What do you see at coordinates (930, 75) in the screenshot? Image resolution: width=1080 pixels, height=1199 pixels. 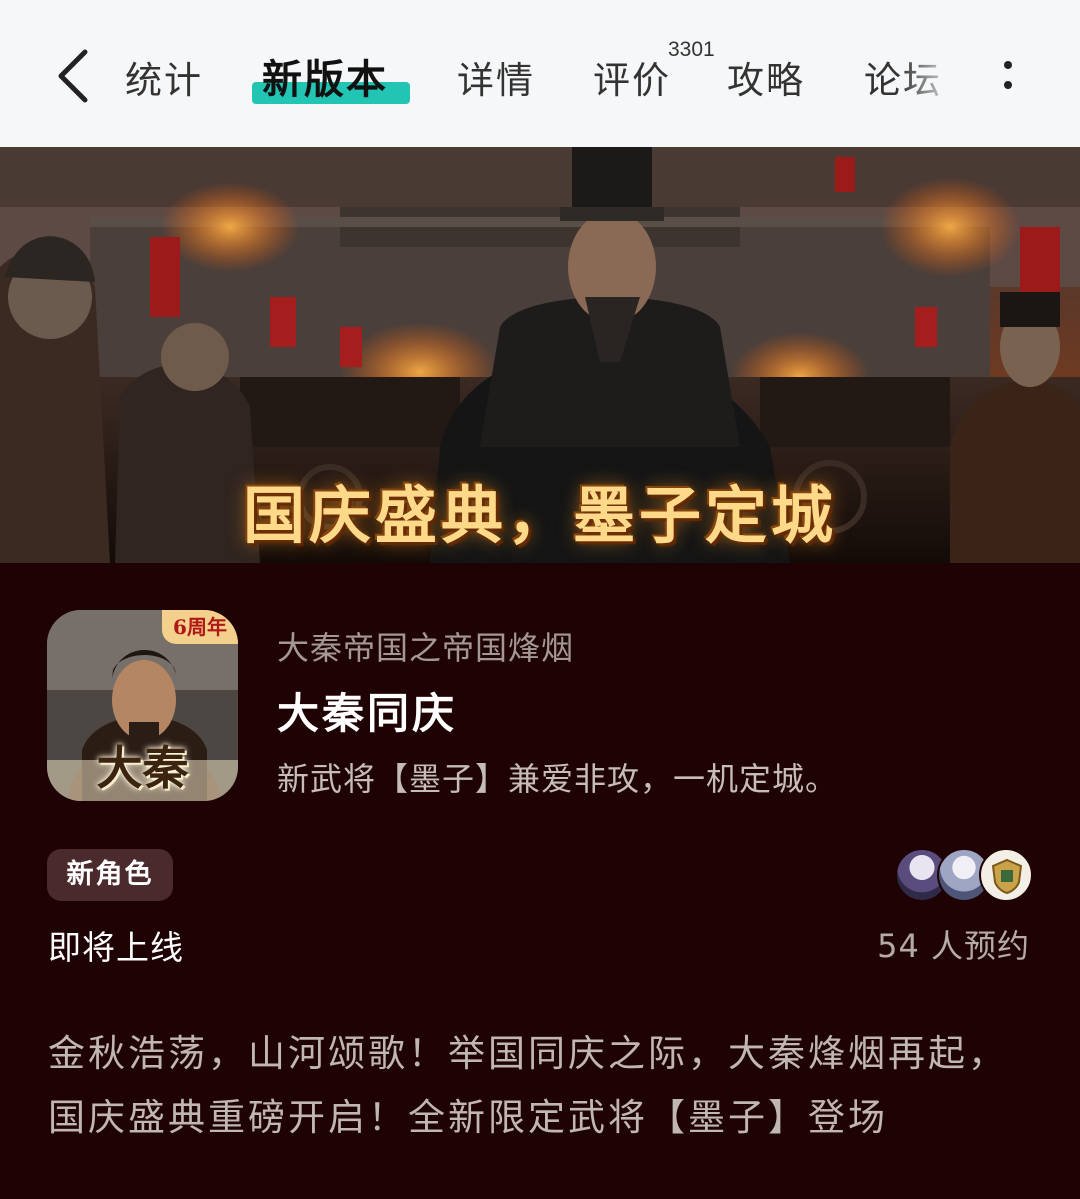 I see `tab-scroll-fade` at bounding box center [930, 75].